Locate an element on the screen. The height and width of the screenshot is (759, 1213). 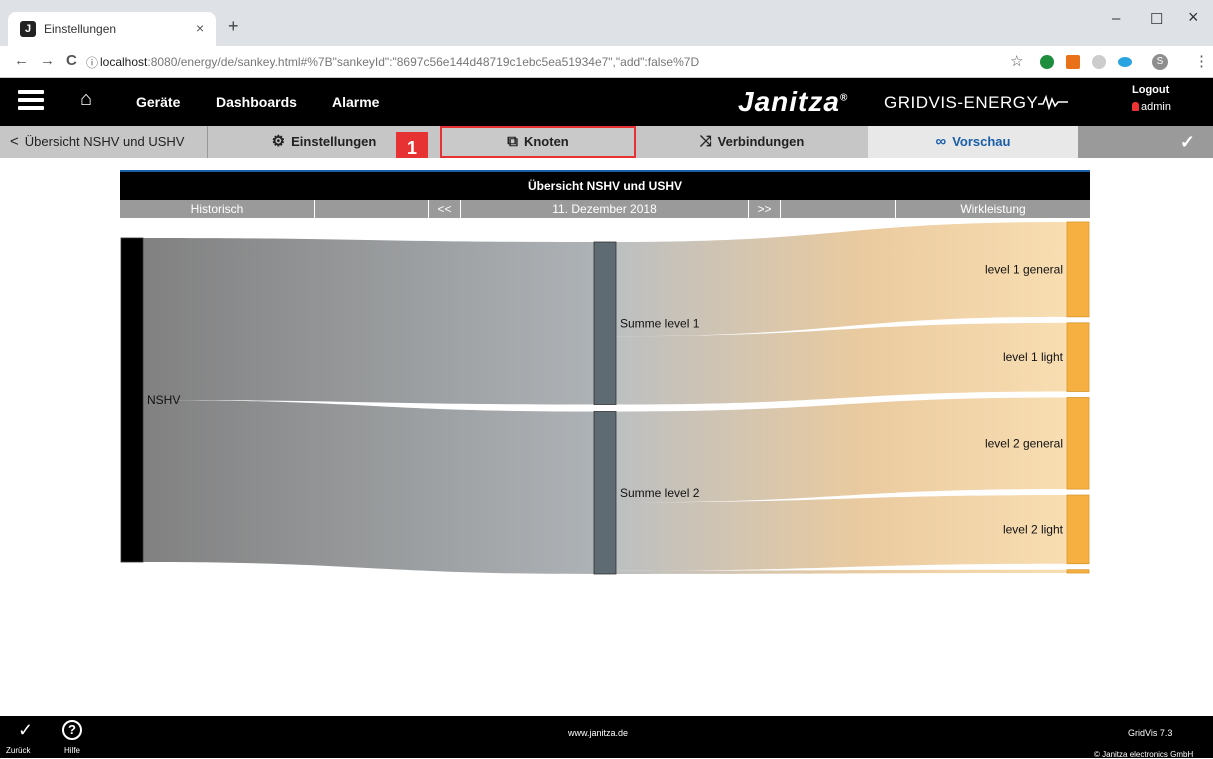
site-info-icon: ⓘ is located at coordinates (92, 62).